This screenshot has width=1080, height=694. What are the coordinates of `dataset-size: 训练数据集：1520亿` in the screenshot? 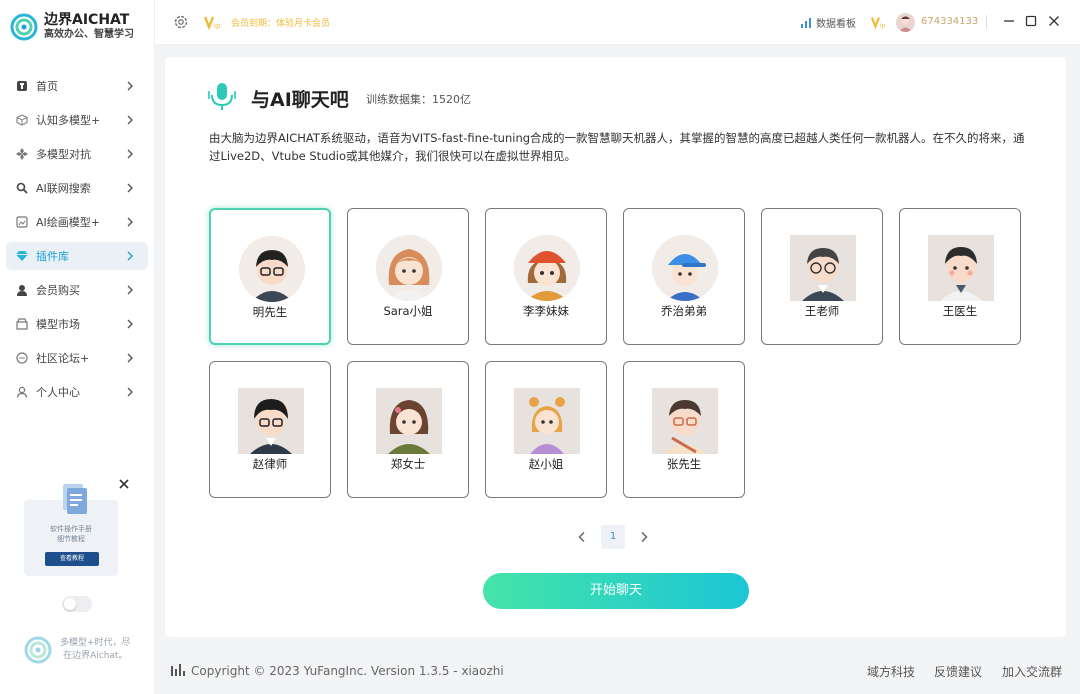 It's located at (418, 99).